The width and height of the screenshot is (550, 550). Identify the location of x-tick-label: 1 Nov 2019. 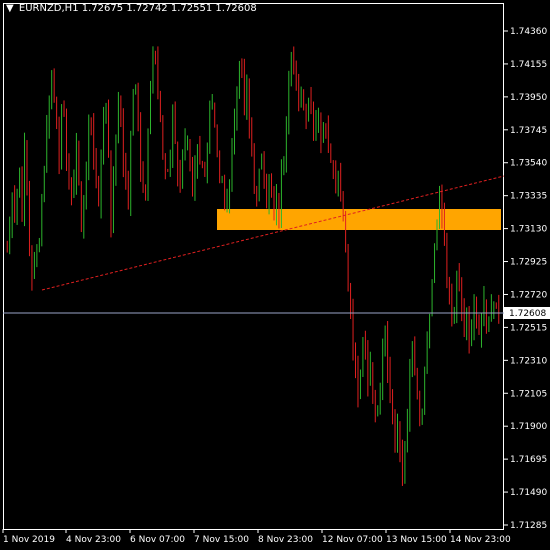
(29, 540).